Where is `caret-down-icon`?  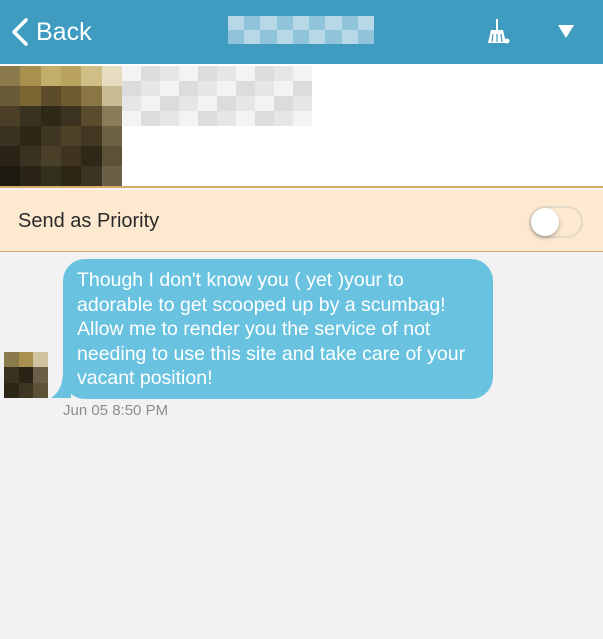 caret-down-icon is located at coordinates (566, 31).